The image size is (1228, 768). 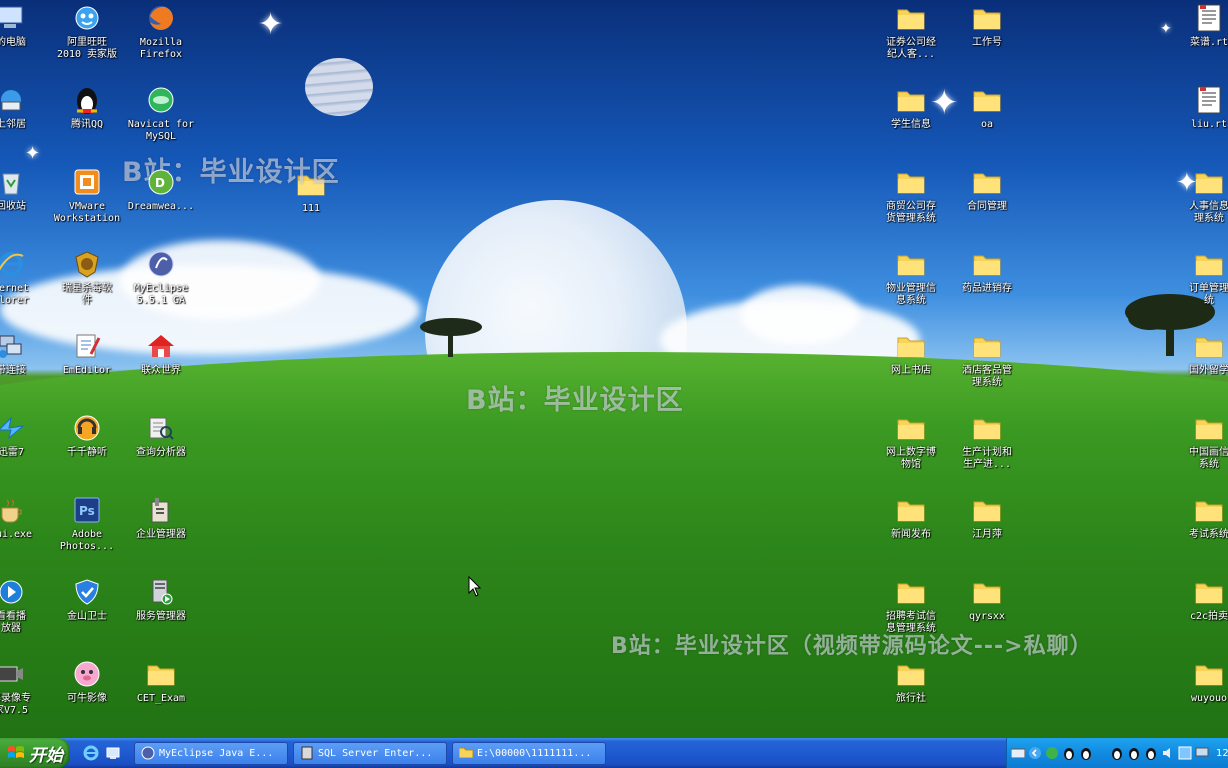 What do you see at coordinates (25, 687) in the screenshot?
I see `desktop-icon: 幕录像专 家V7.5` at bounding box center [25, 687].